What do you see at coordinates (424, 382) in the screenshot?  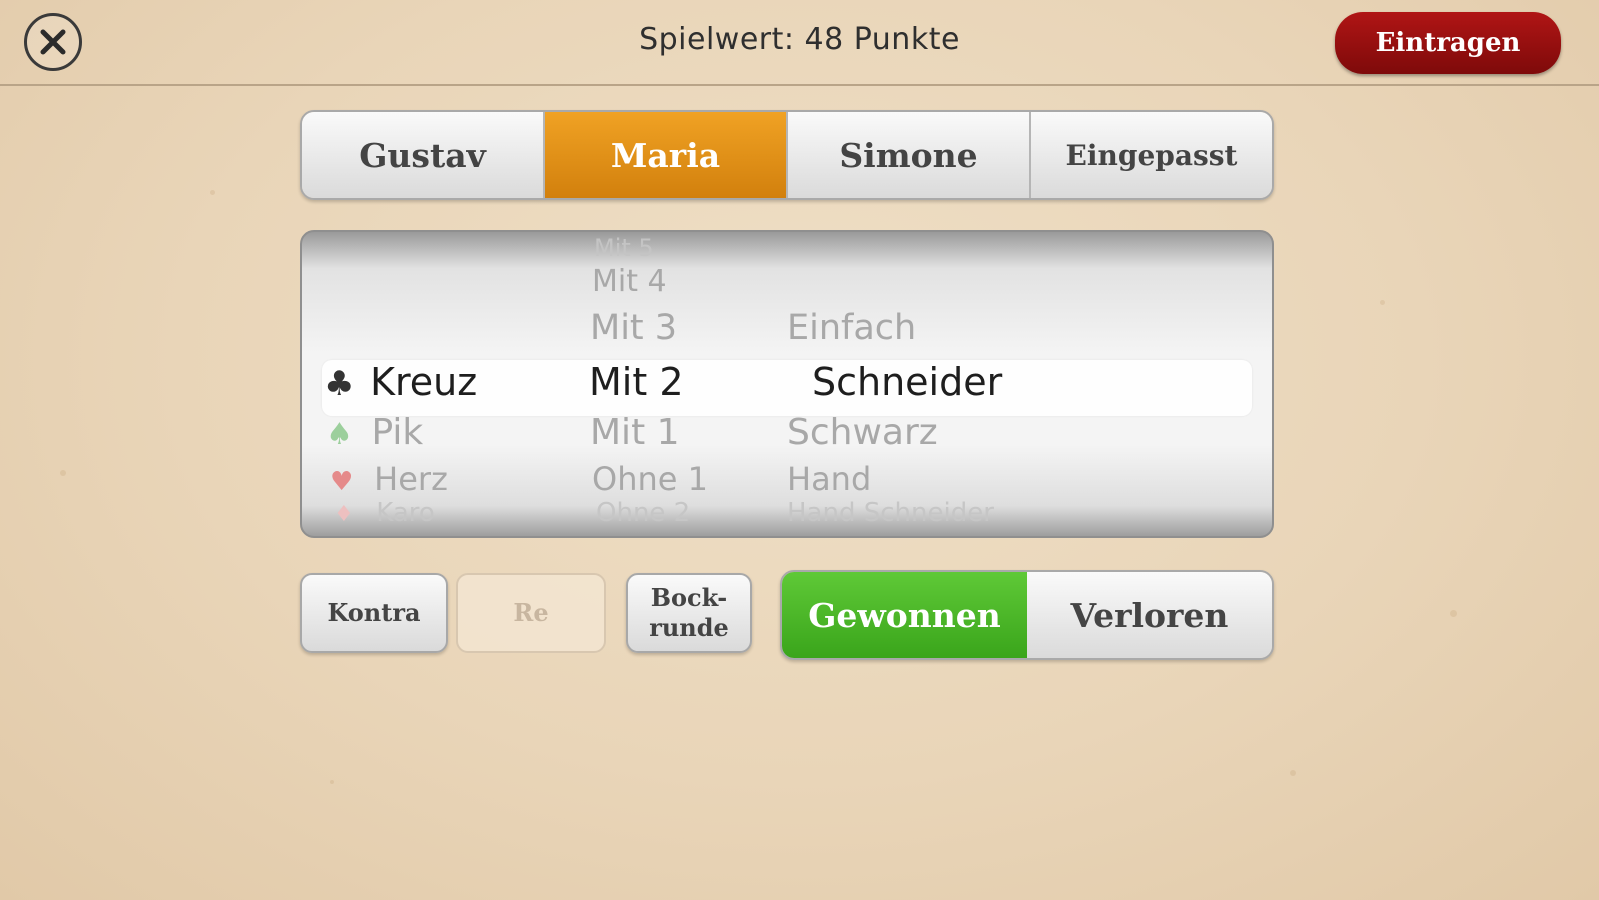 I see `picker-suit-label: Kreuz` at bounding box center [424, 382].